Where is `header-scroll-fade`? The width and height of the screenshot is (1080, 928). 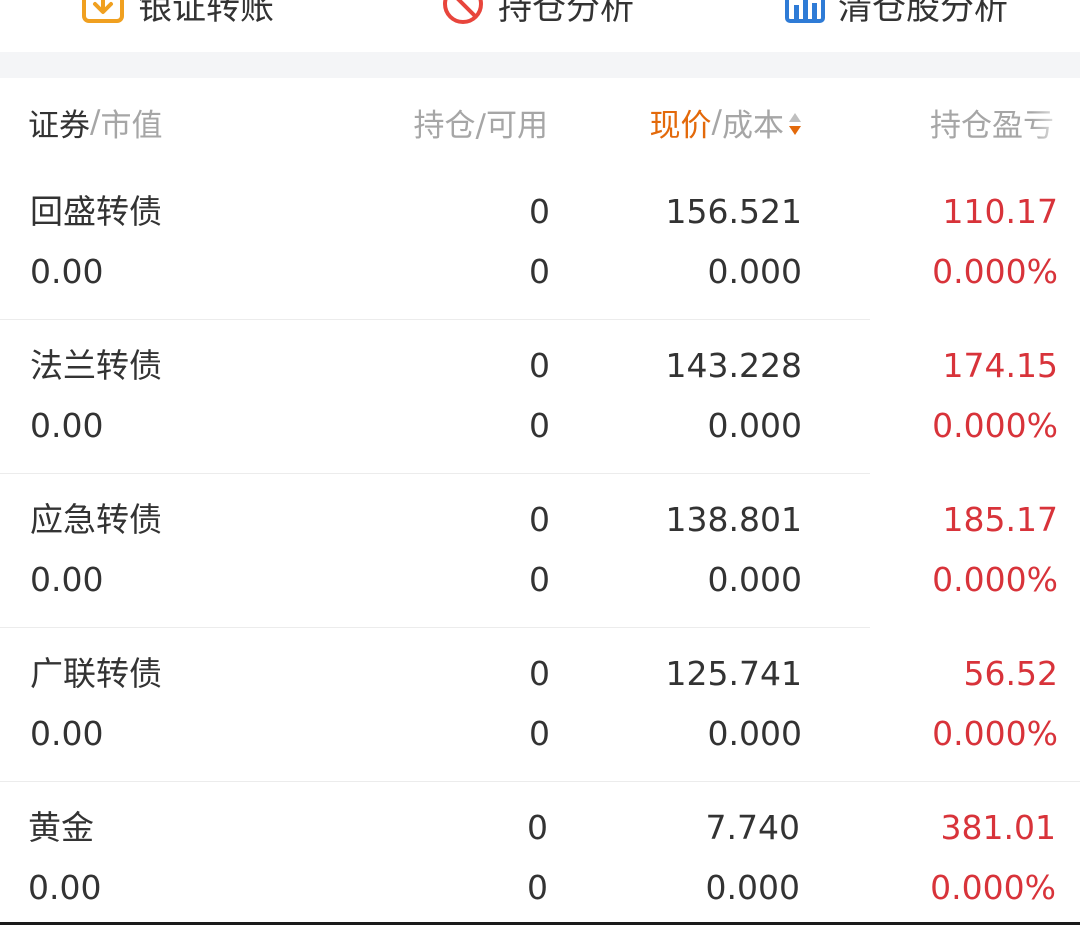
header-scroll-fade is located at coordinates (1056, 122).